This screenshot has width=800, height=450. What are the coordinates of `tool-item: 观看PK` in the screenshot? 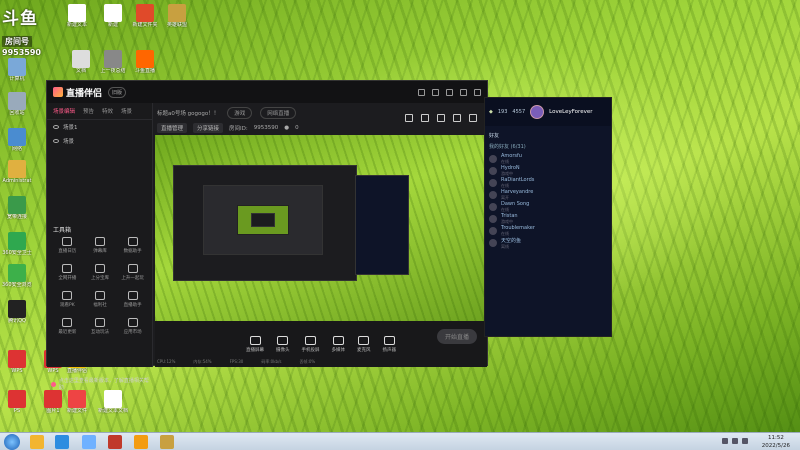 It's located at (67, 299).